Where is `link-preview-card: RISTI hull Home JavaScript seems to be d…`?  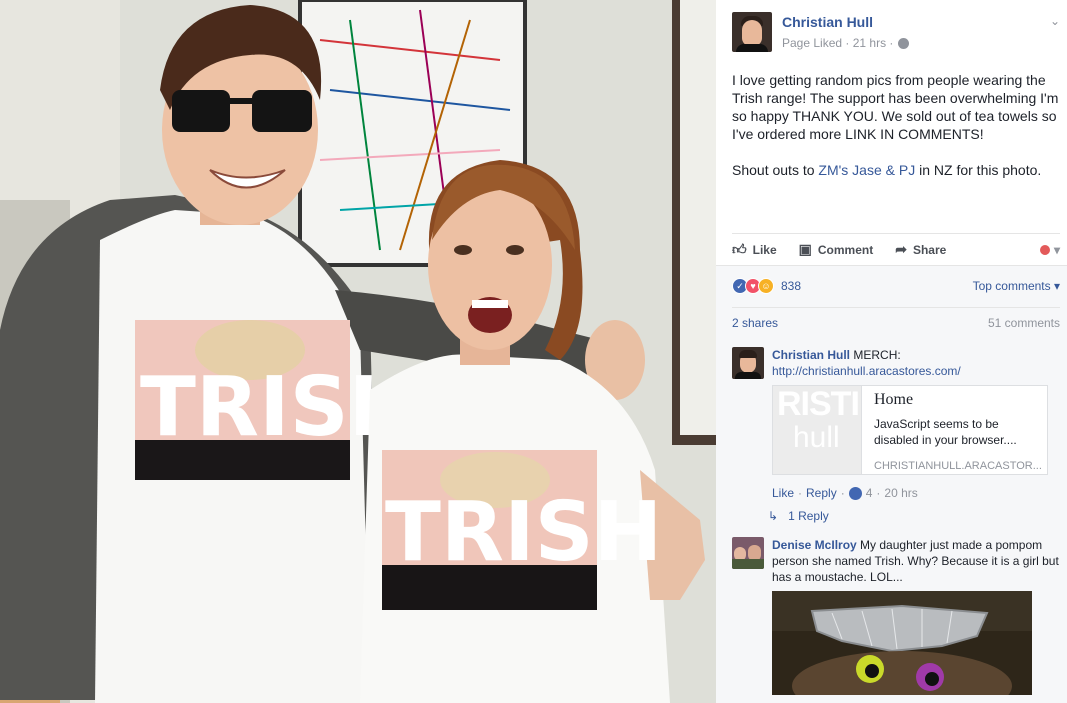 link-preview-card: RISTI hull Home JavaScript seems to be d… is located at coordinates (910, 430).